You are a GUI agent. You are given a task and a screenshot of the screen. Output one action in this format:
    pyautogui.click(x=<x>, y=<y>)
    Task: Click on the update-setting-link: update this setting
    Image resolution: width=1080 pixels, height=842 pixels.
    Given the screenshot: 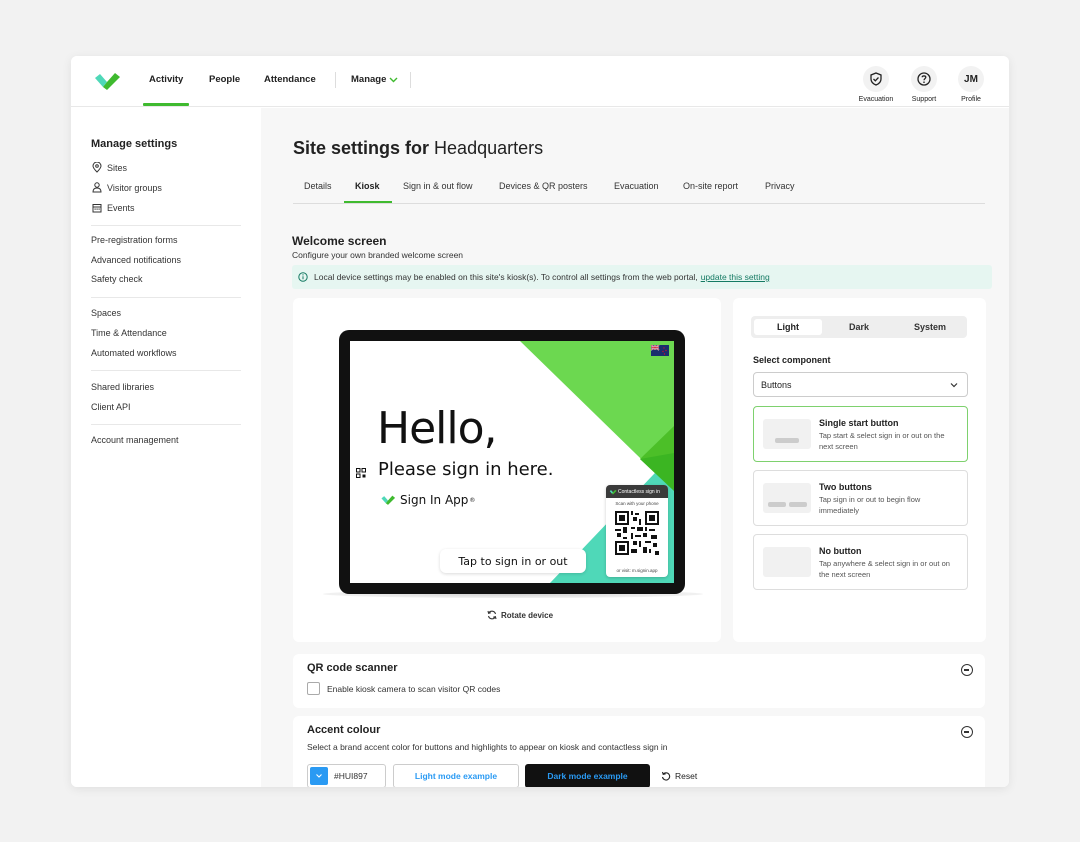 What is the action you would take?
    pyautogui.click(x=735, y=277)
    